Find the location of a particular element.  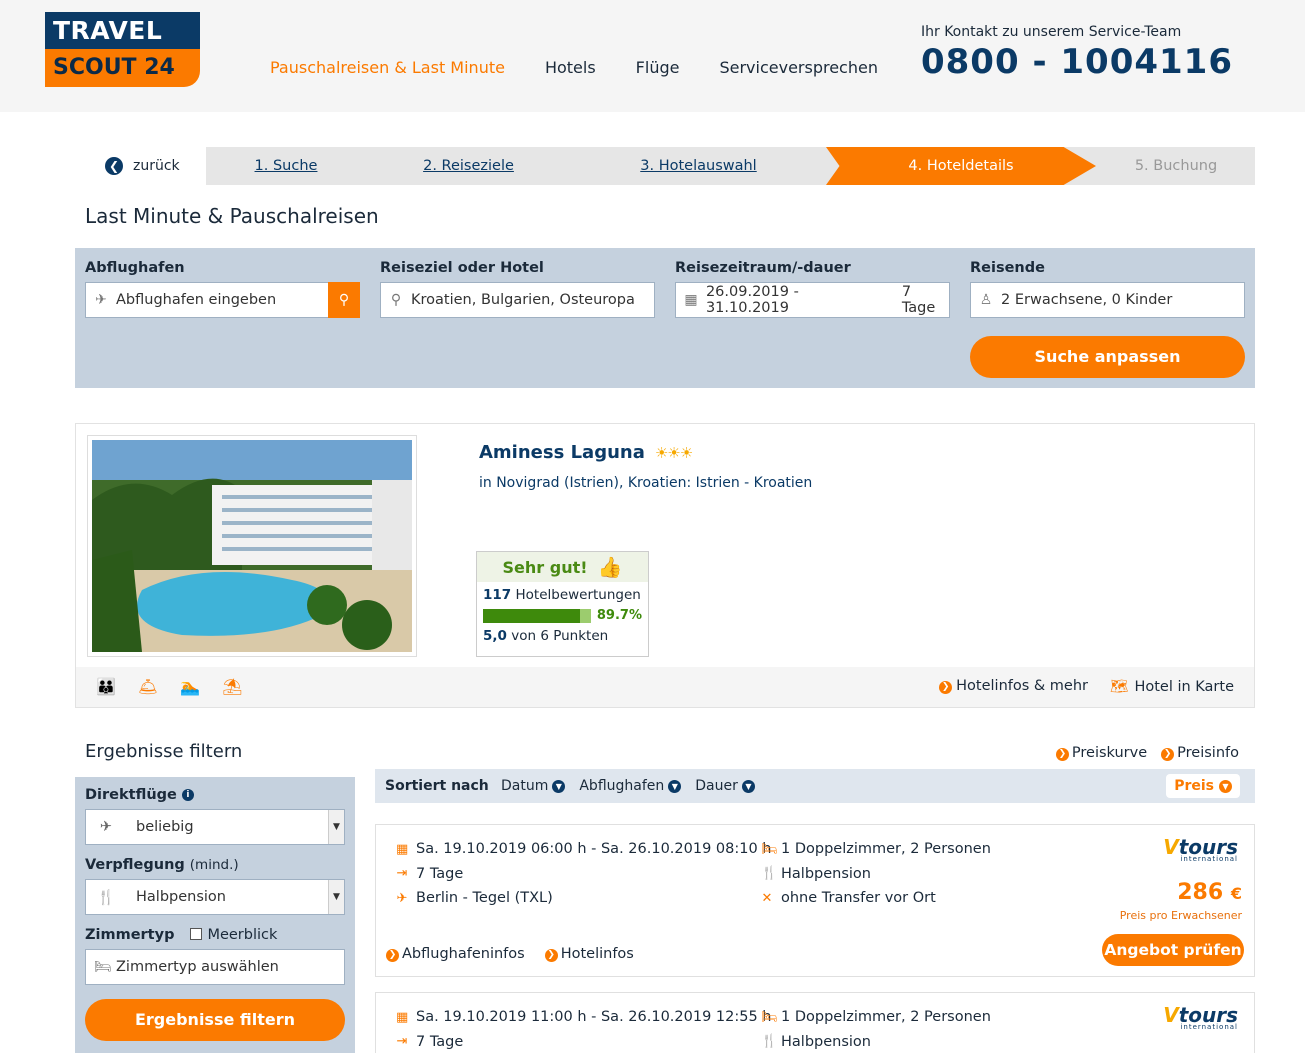

offer-duration: 7 Tage is located at coordinates (440, 1041).